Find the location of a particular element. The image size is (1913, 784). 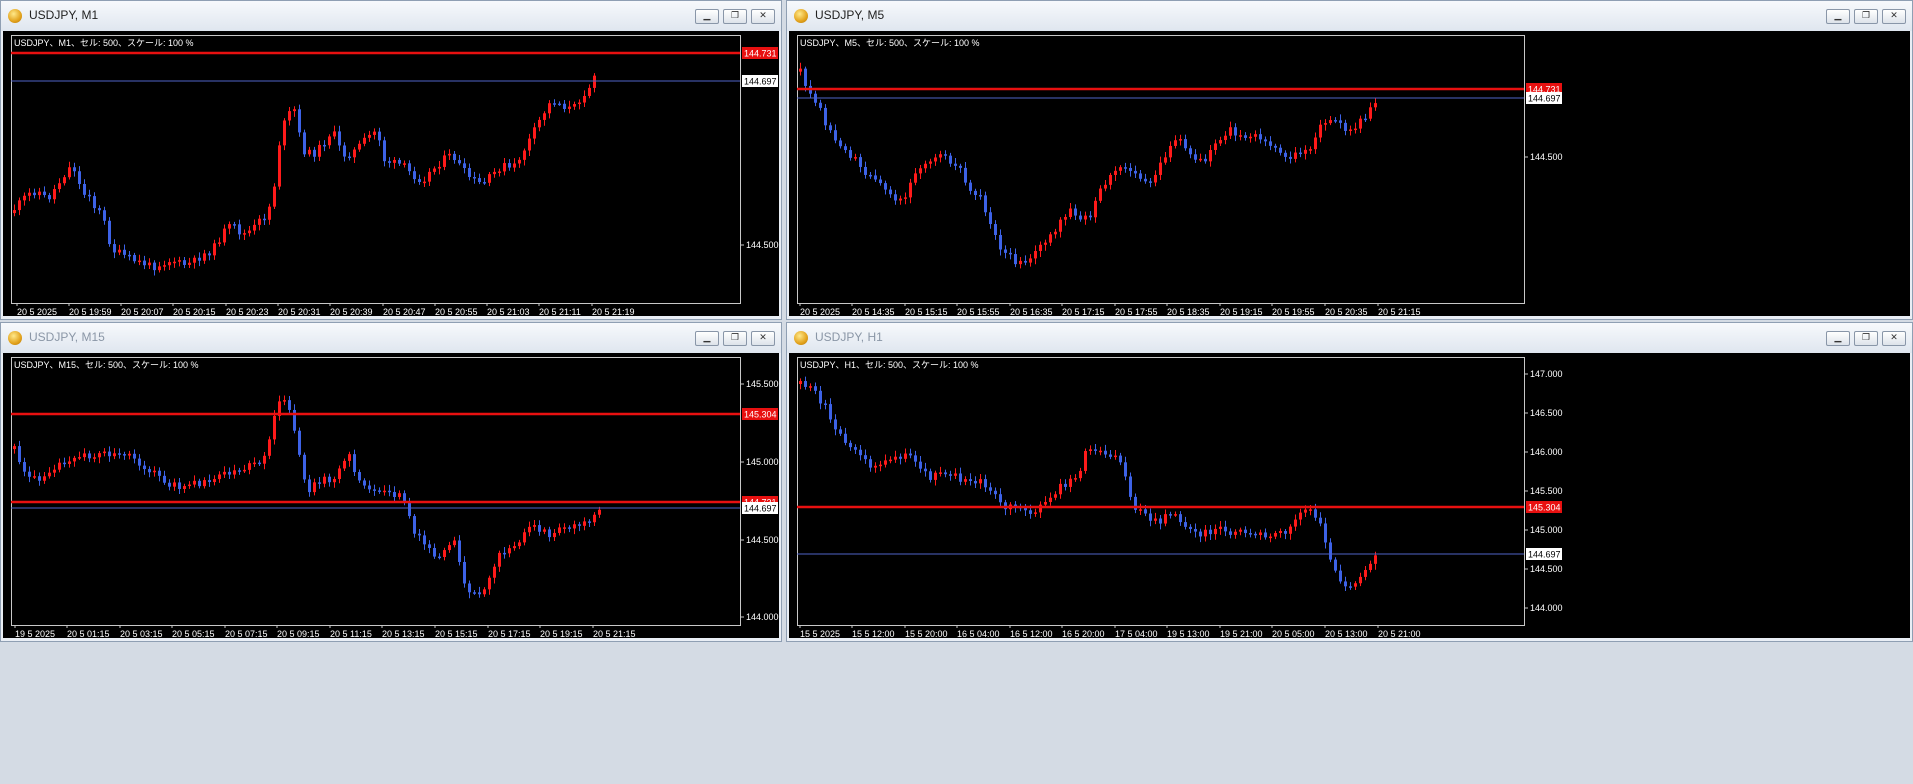

title-bar: USDJPY, M1 ▁ ❐ ✕ is located at coordinates (391, 16).